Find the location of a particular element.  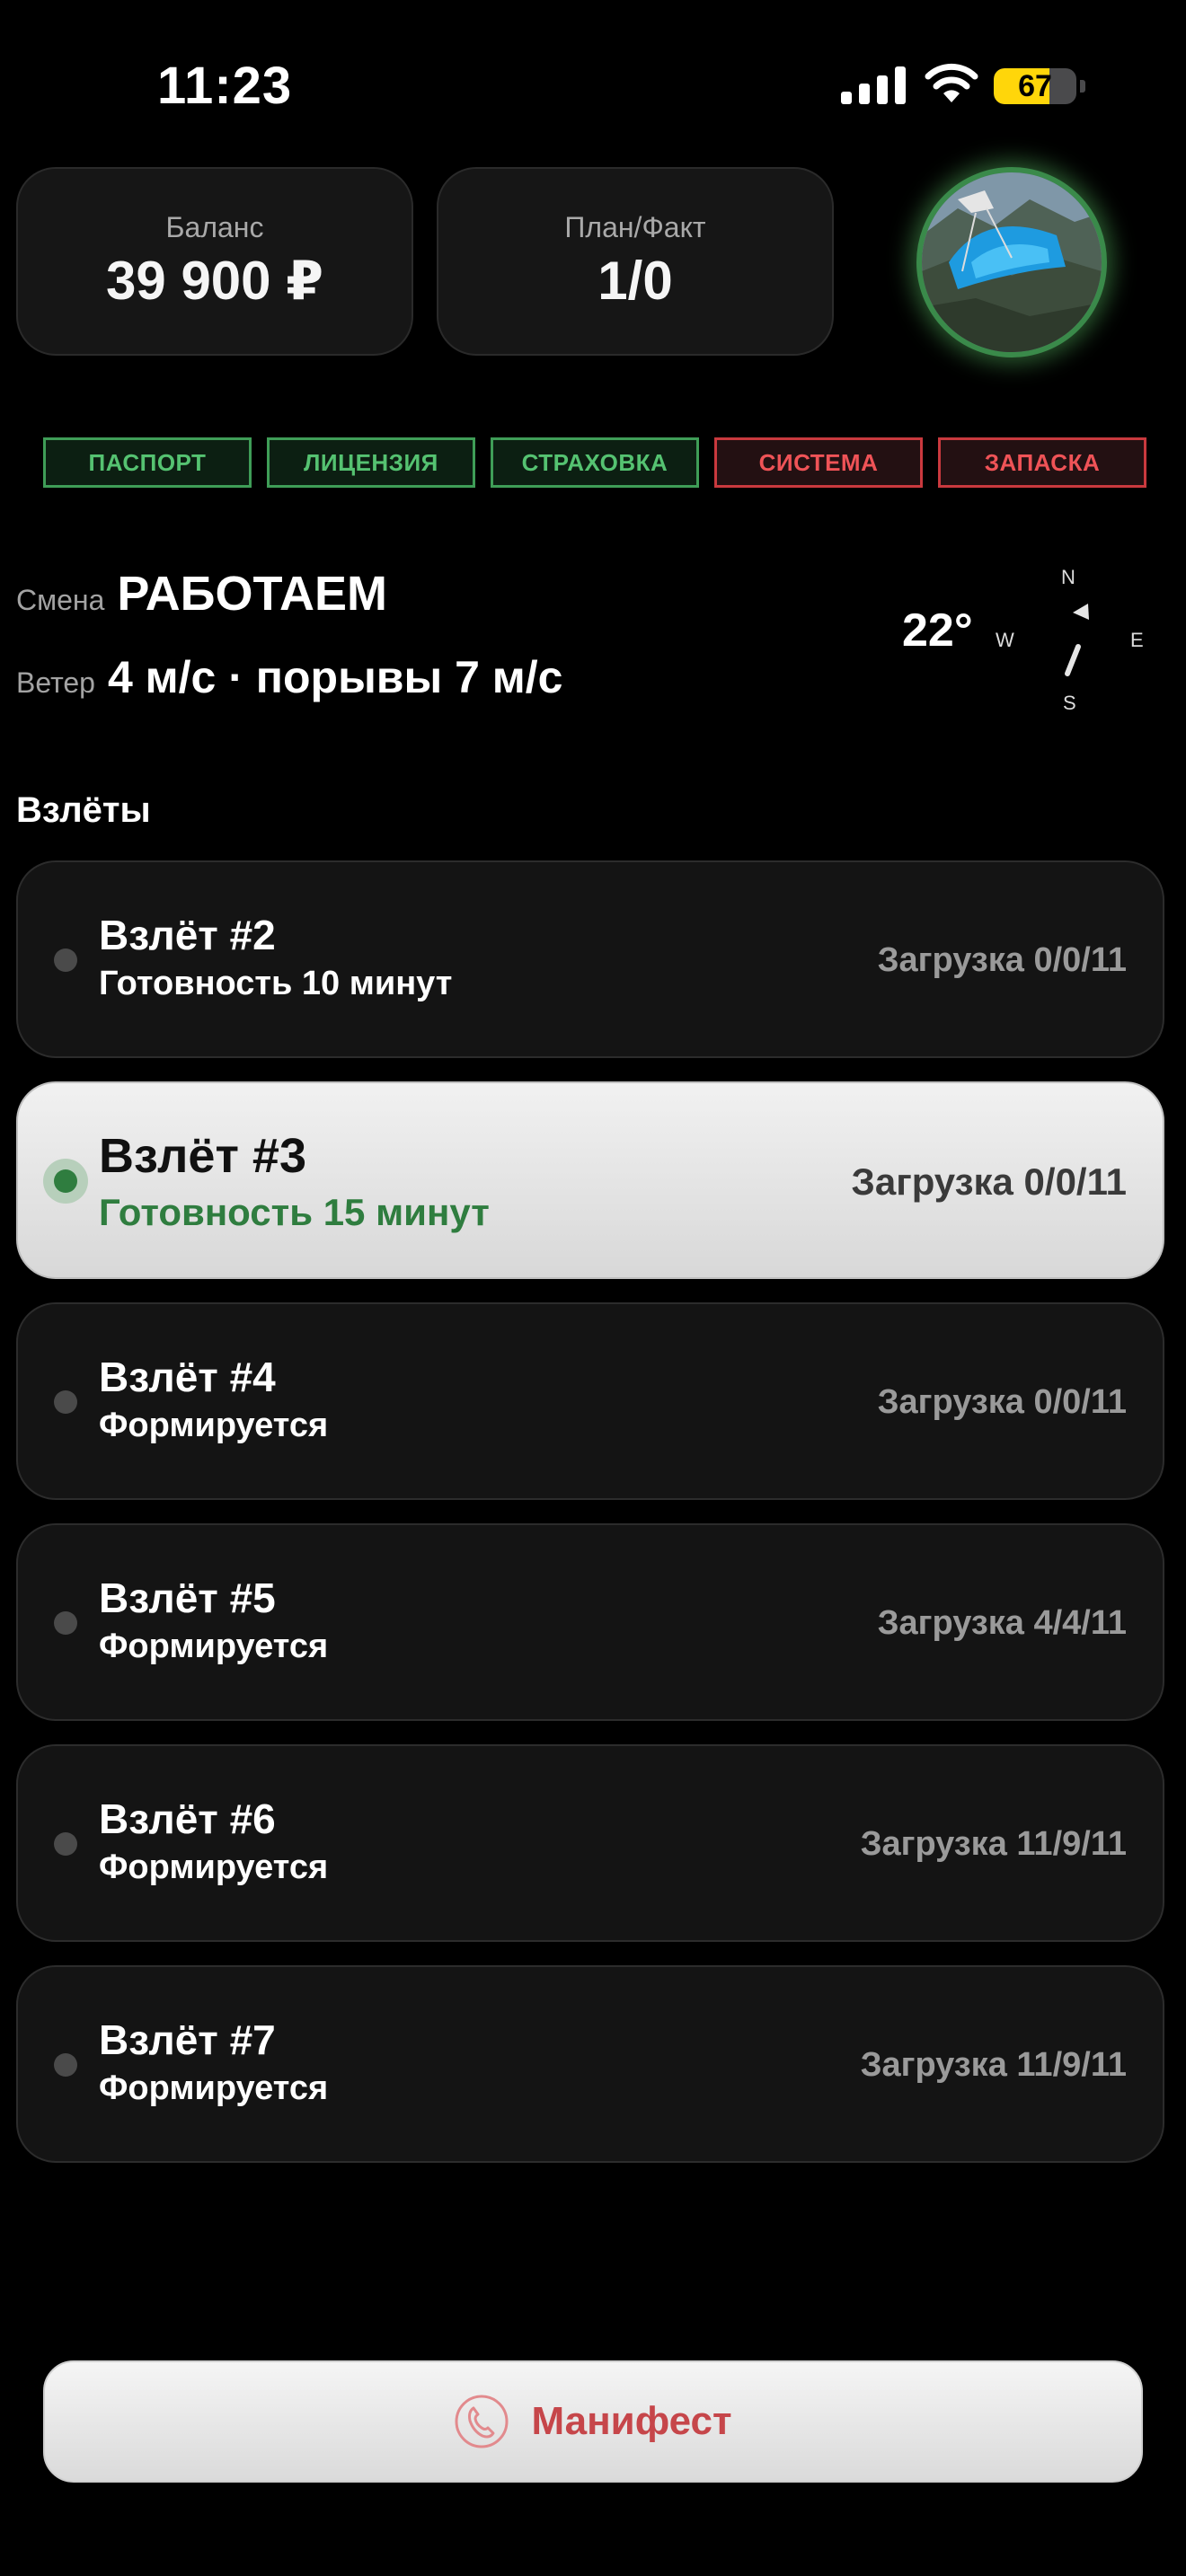

status-time: 11:23 is located at coordinates (225, 86).